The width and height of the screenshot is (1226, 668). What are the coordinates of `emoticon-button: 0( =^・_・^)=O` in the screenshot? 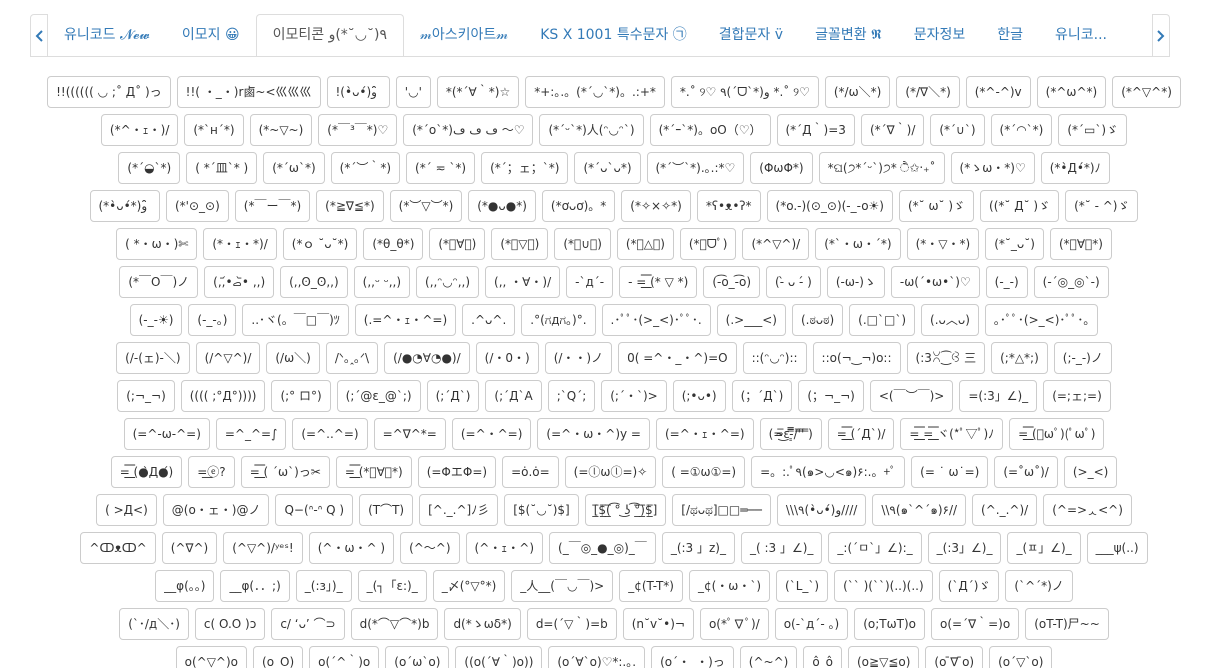 It's located at (677, 358).